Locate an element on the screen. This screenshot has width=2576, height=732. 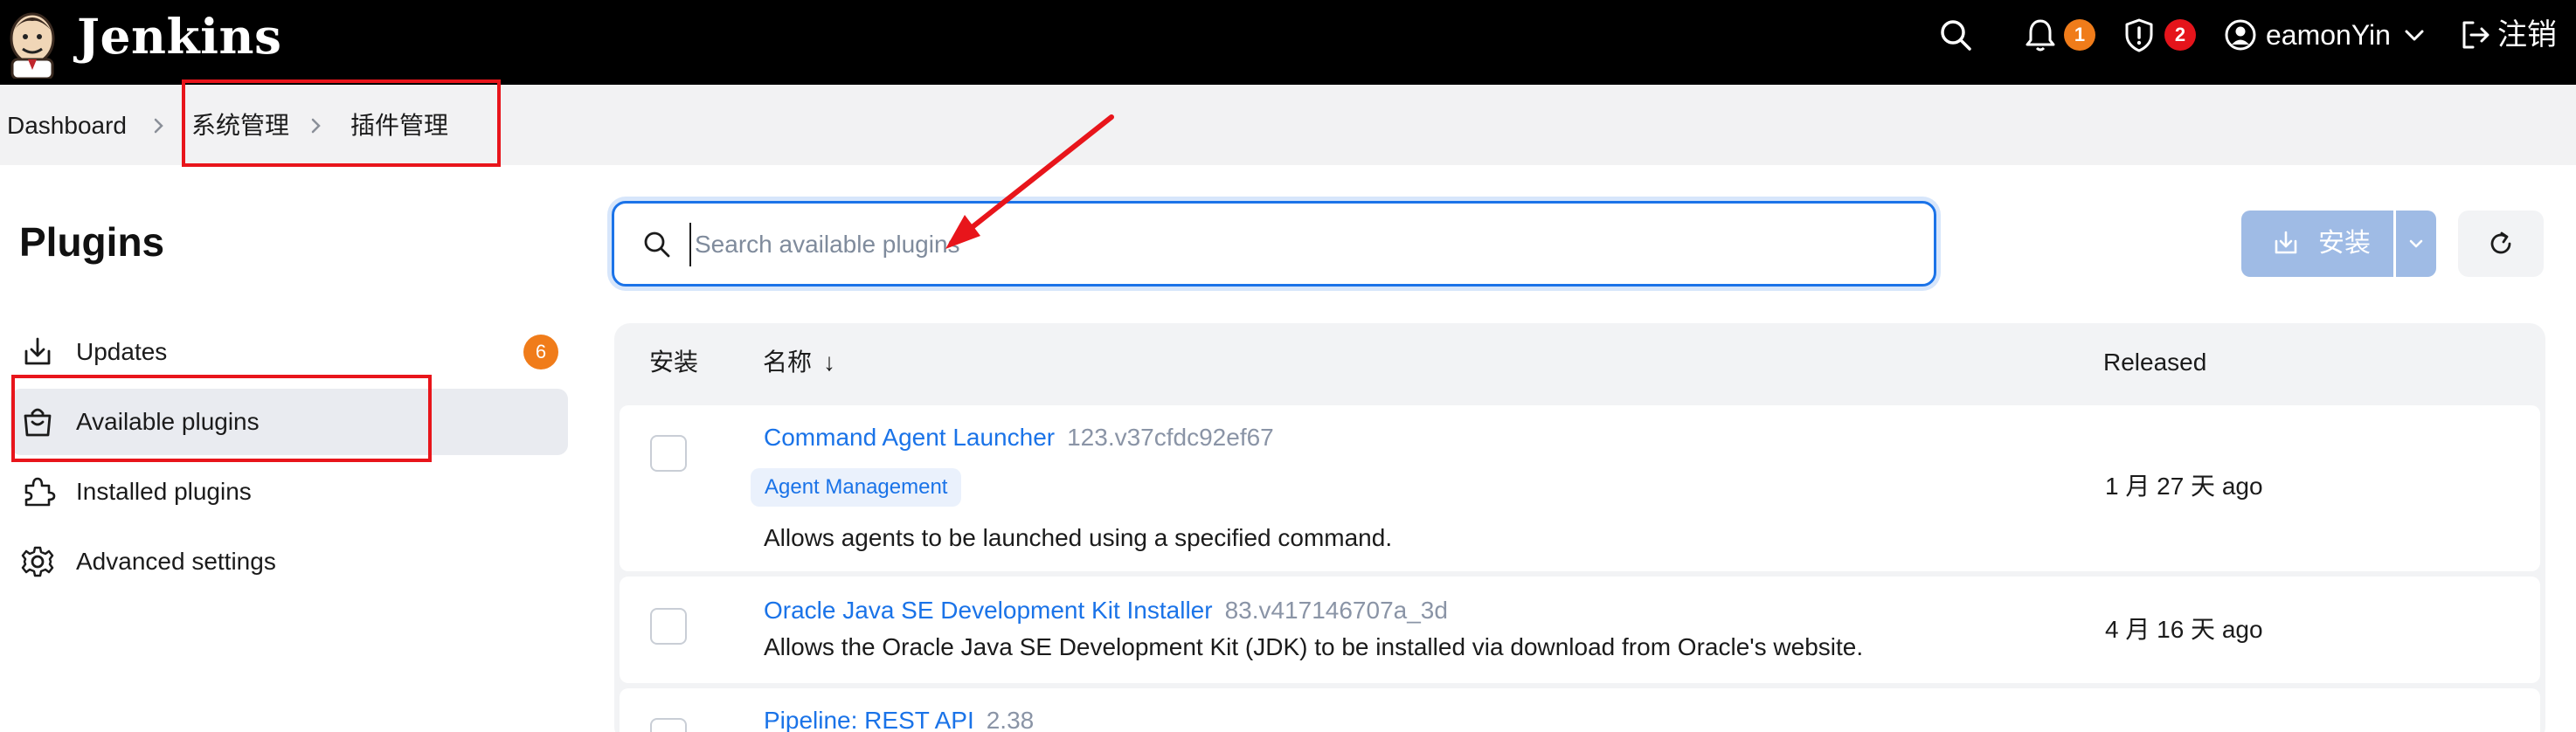
plugin-version: 123.v37cfdc92ef67 is located at coordinates (1170, 438).